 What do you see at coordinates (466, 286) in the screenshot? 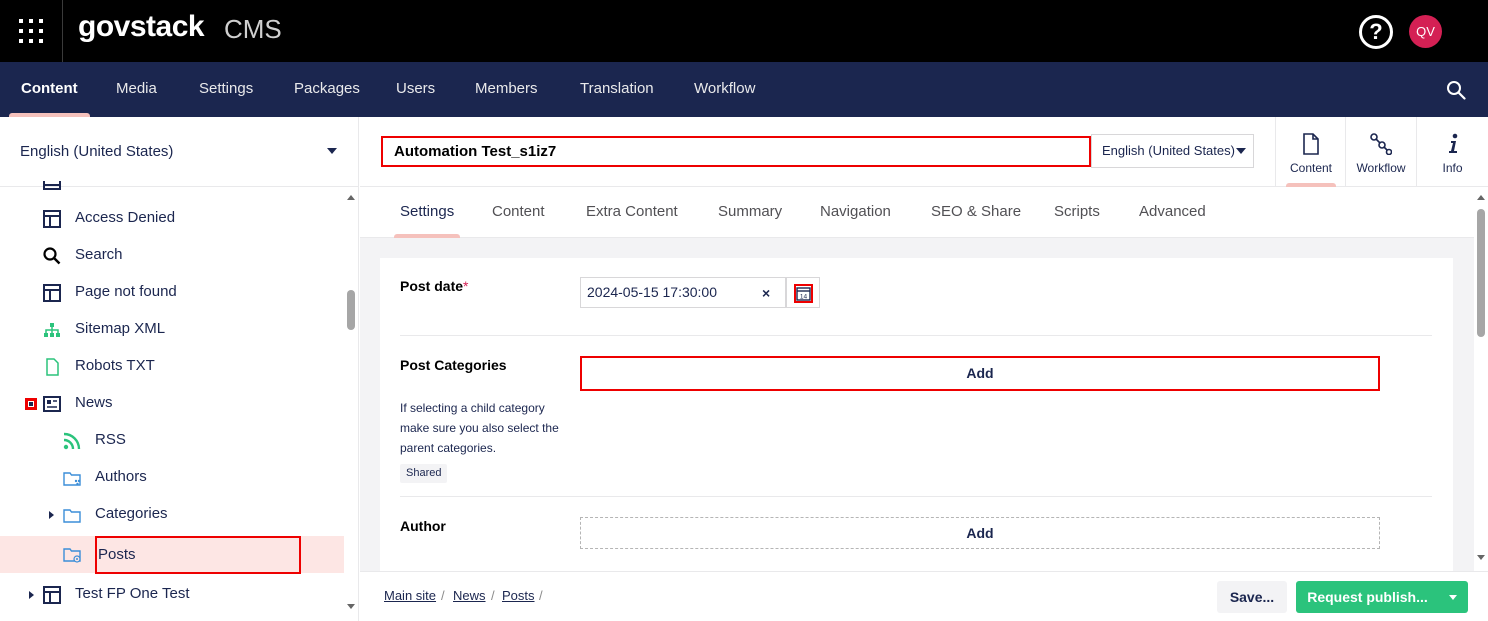
I see `required-mark: *` at bounding box center [466, 286].